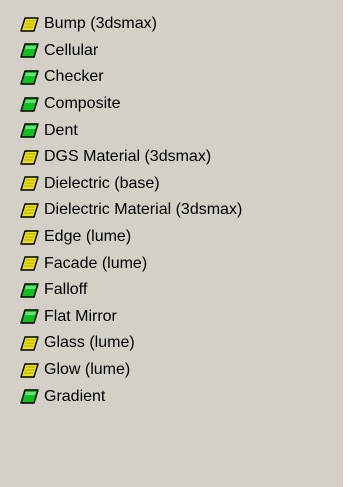  Describe the element at coordinates (66, 290) in the screenshot. I see `map-list-item-label: Falloff` at that location.